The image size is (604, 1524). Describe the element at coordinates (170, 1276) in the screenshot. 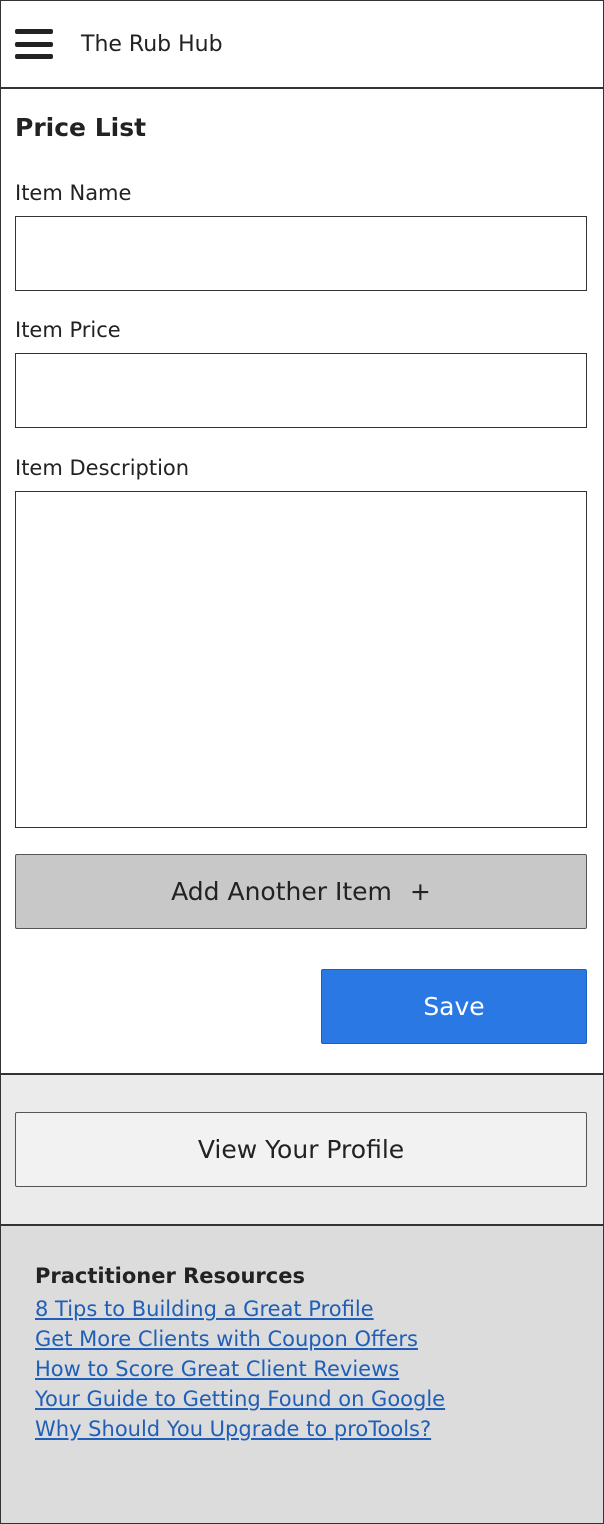

I see `resources-title: Practitioner Resources` at that location.